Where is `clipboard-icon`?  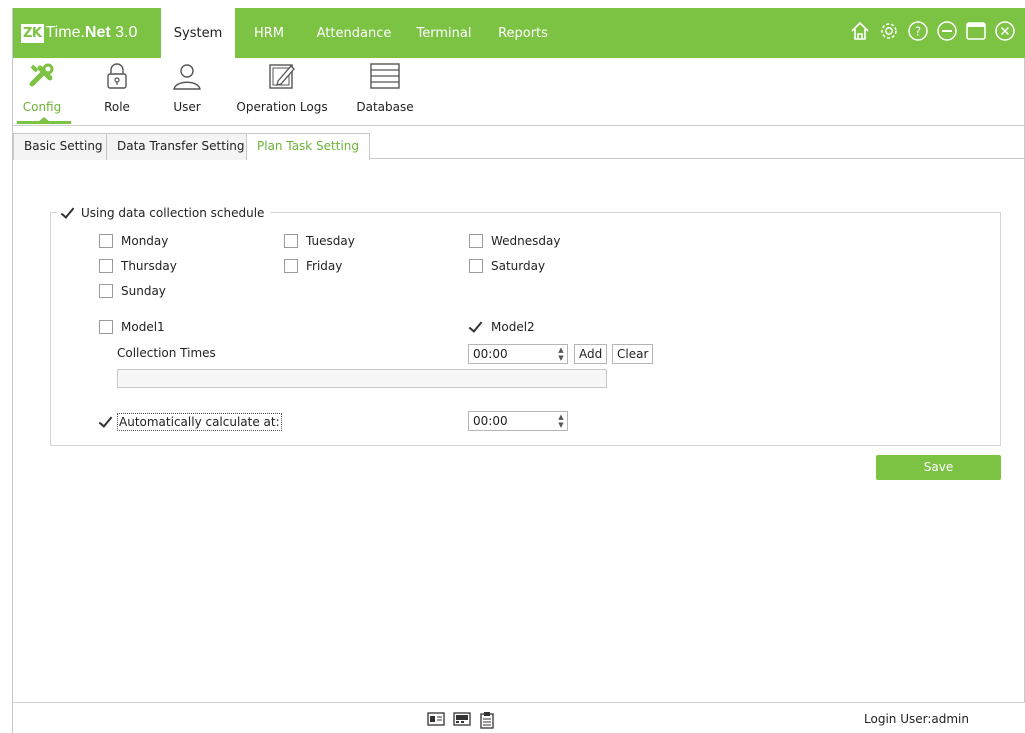
clipboard-icon is located at coordinates (487, 721).